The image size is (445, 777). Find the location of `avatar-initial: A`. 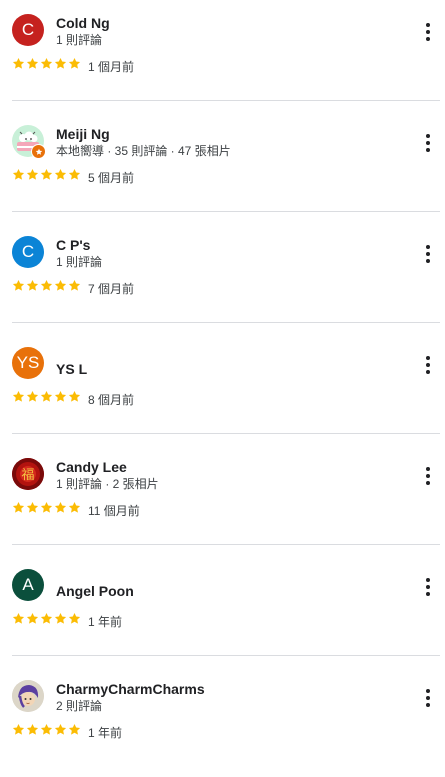

avatar-initial: A is located at coordinates (28, 584).